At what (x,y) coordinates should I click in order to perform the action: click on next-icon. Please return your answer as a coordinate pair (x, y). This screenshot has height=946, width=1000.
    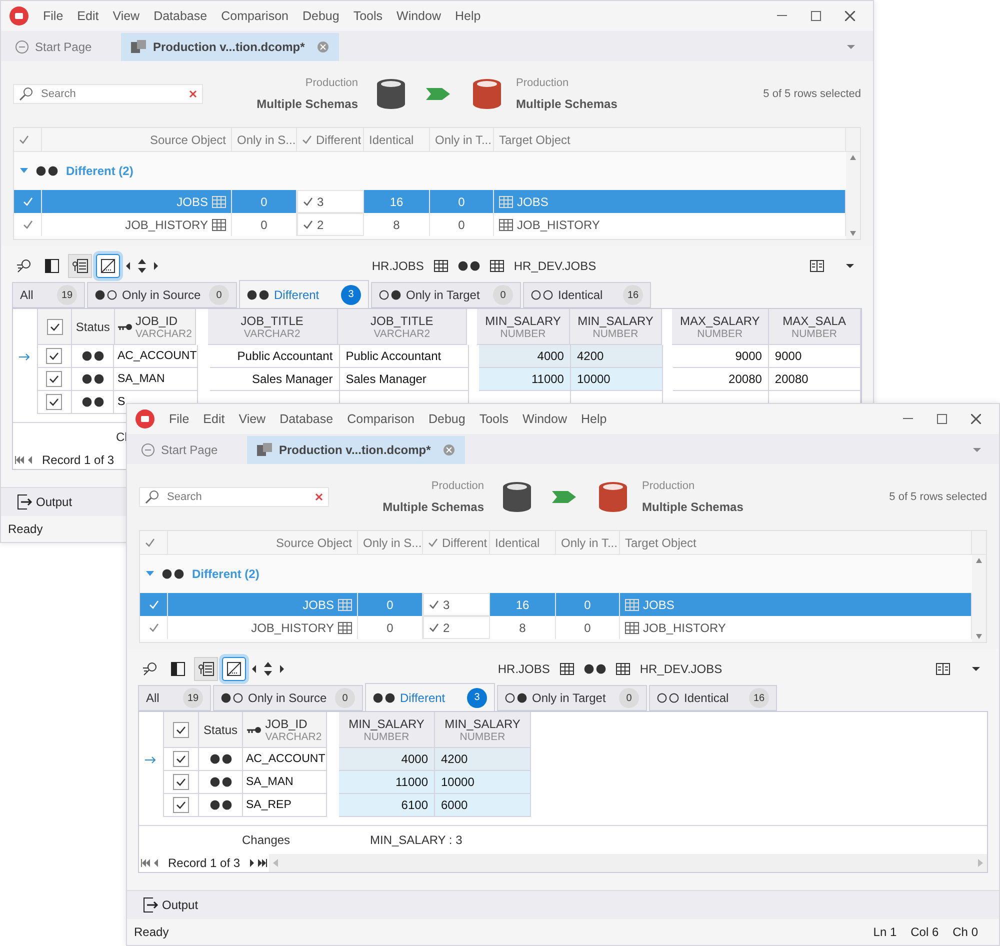
    Looking at the image, I should click on (252, 863).